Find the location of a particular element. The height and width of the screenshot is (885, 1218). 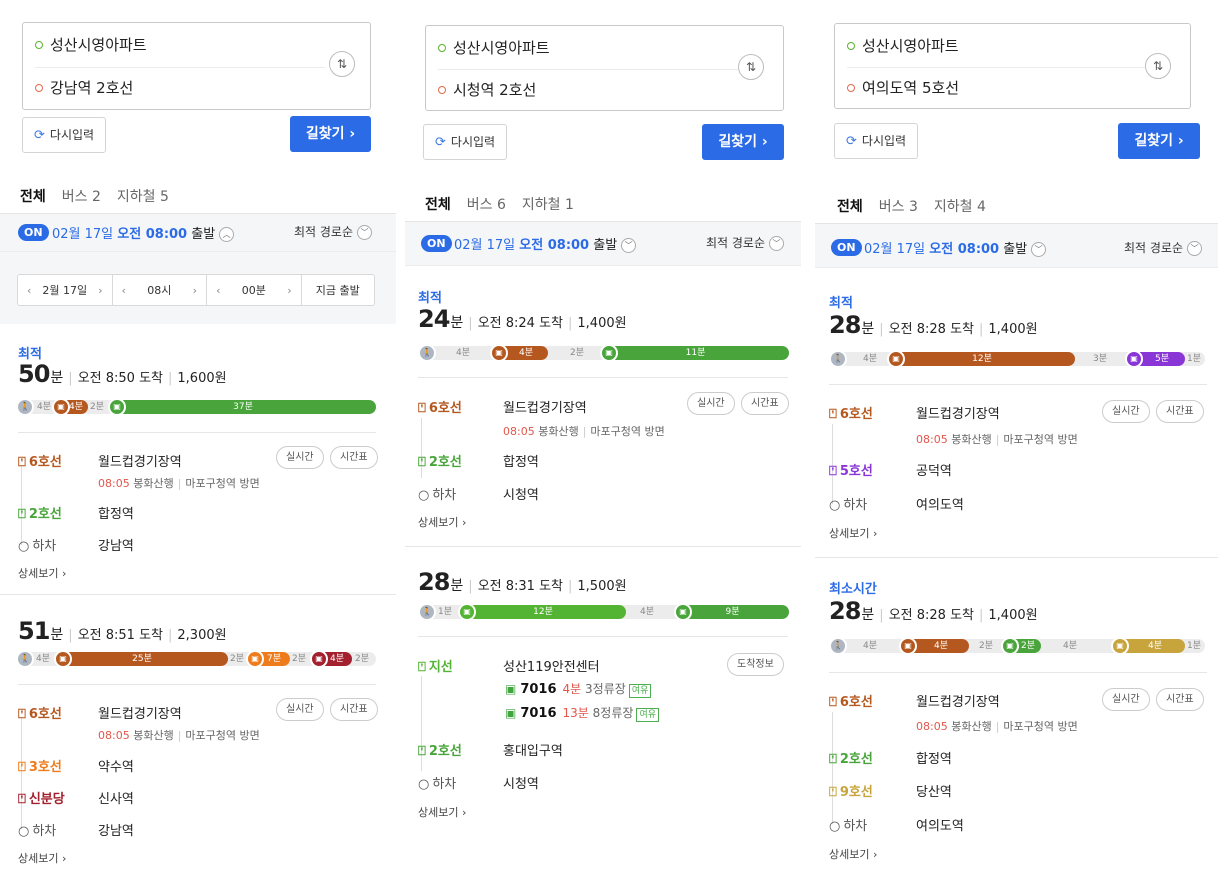

tab-subway: 지하철 4 is located at coordinates (960, 206).